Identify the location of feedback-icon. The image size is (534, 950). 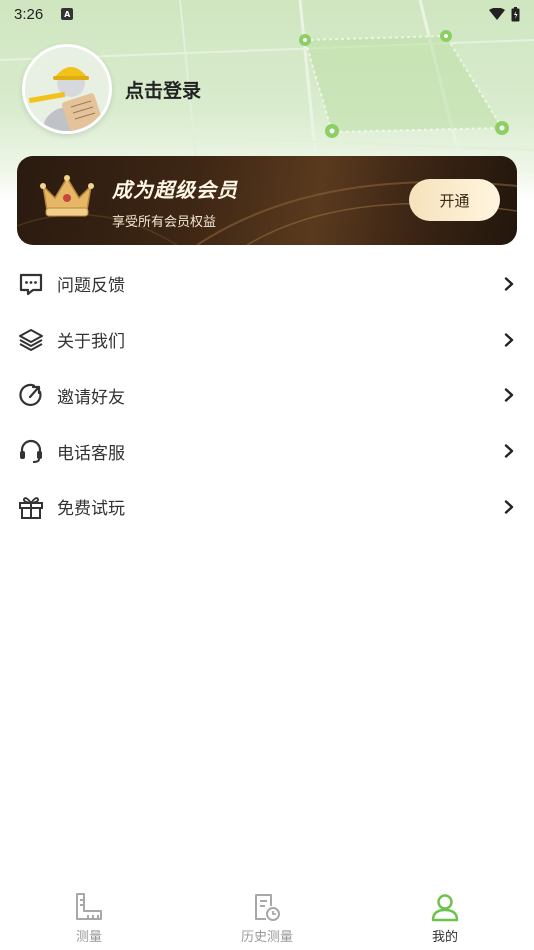
(31, 284).